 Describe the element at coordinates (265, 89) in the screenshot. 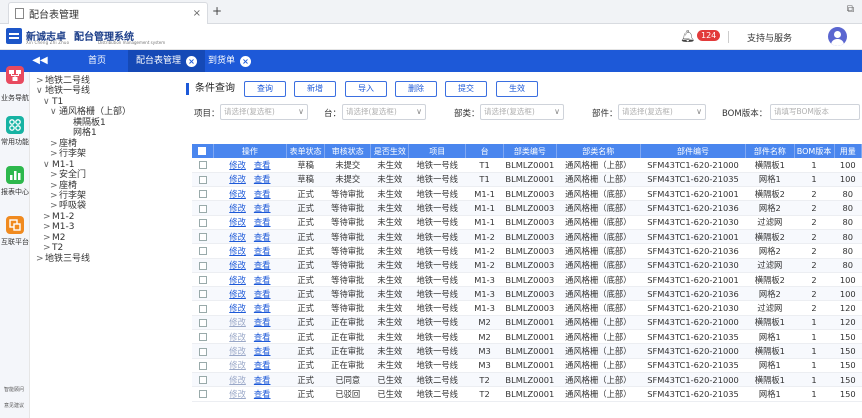

I see `query-button: 查询` at that location.